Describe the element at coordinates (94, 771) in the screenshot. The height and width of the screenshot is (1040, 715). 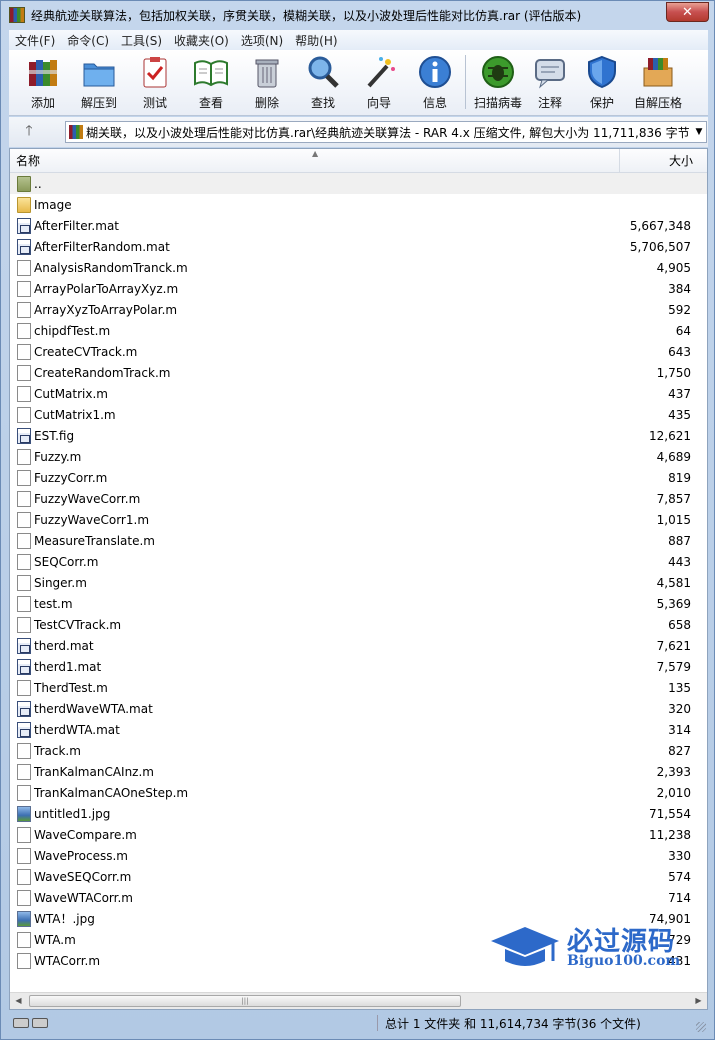
I see `file-name: TranKalmanCAInz.m` at that location.